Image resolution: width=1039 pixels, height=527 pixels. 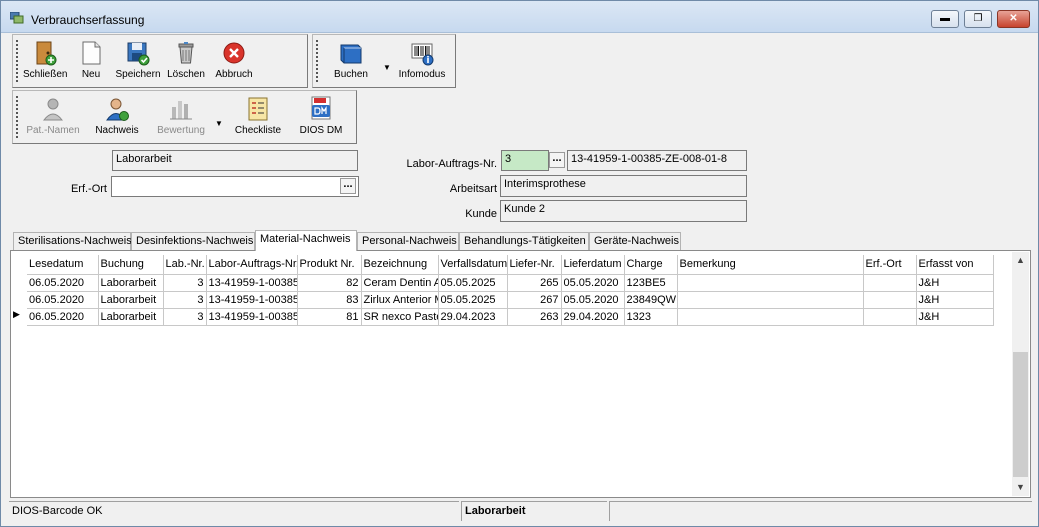 What do you see at coordinates (258, 113) in the screenshot?
I see `checklist-button: Checkliste` at bounding box center [258, 113].